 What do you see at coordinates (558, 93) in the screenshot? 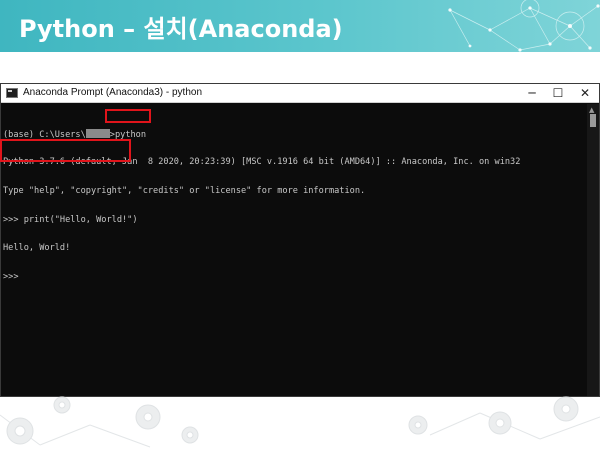
I see `maximize-button: ☐` at bounding box center [558, 93].